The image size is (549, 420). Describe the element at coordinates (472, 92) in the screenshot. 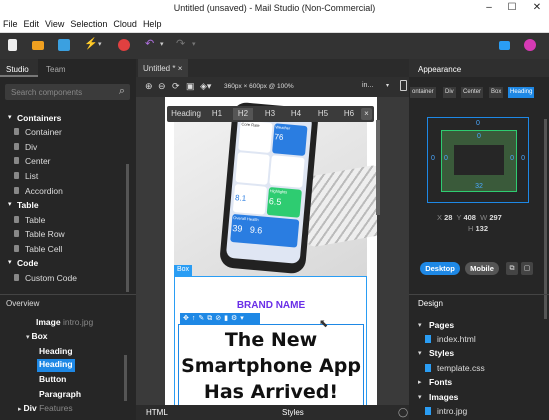

I see `element-tab-center: Center` at that location.